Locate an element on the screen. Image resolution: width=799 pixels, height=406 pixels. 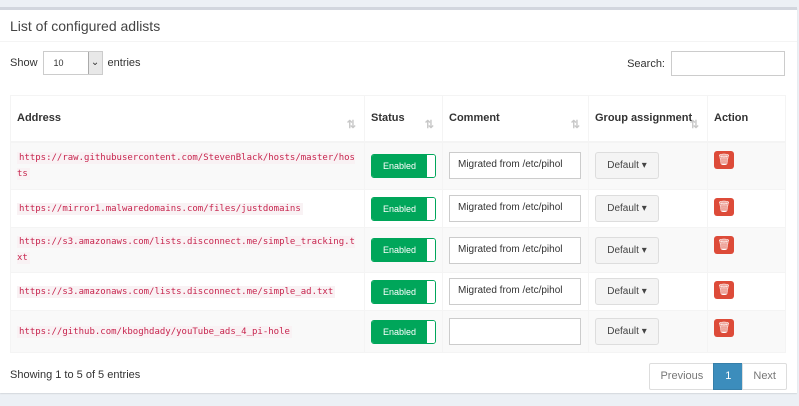
show-label: Show is located at coordinates (24, 63).